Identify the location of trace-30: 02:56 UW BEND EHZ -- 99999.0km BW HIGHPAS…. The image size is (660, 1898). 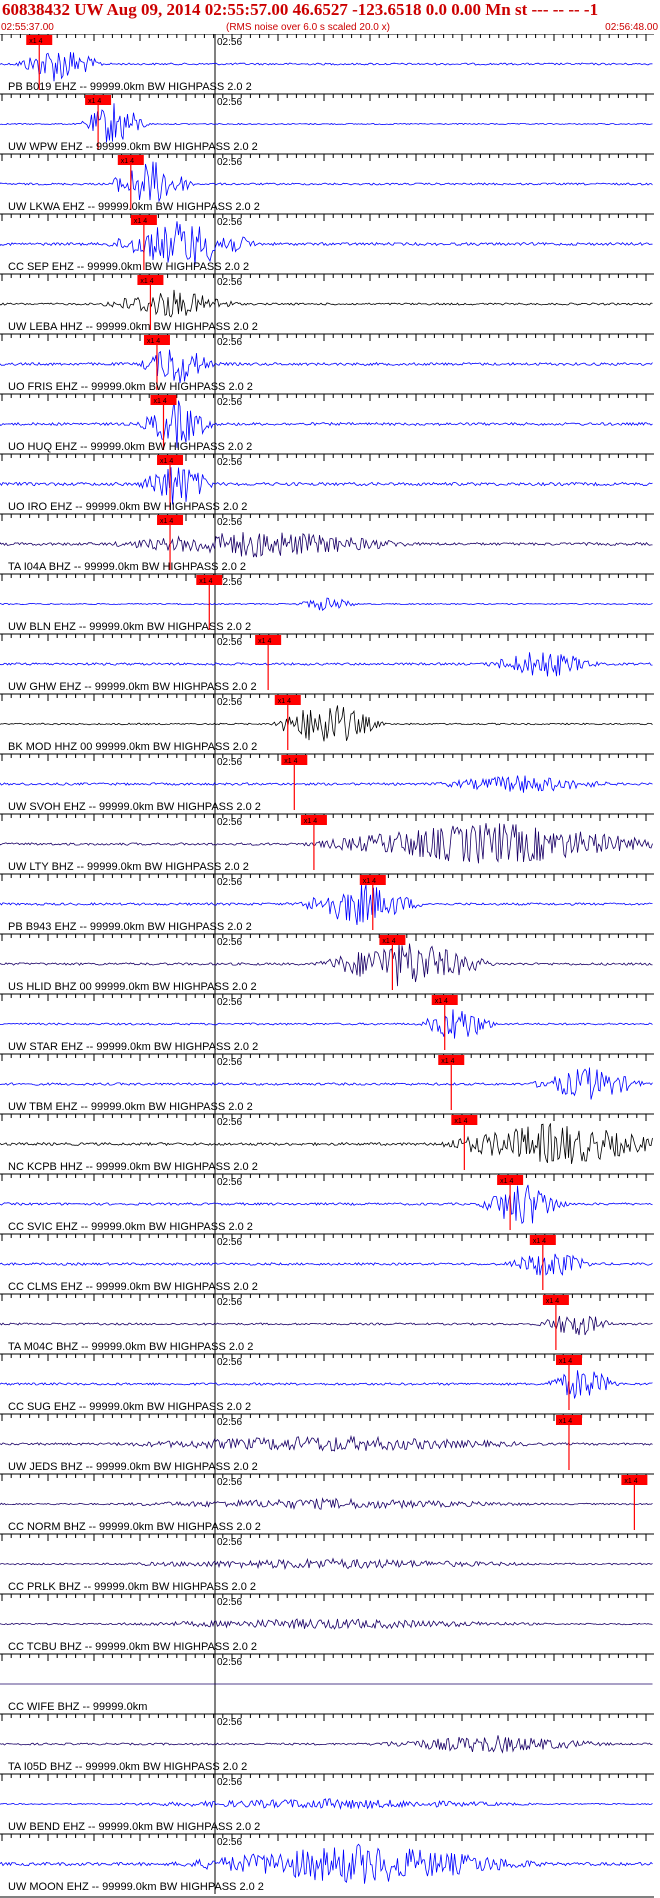
(327, 1803).